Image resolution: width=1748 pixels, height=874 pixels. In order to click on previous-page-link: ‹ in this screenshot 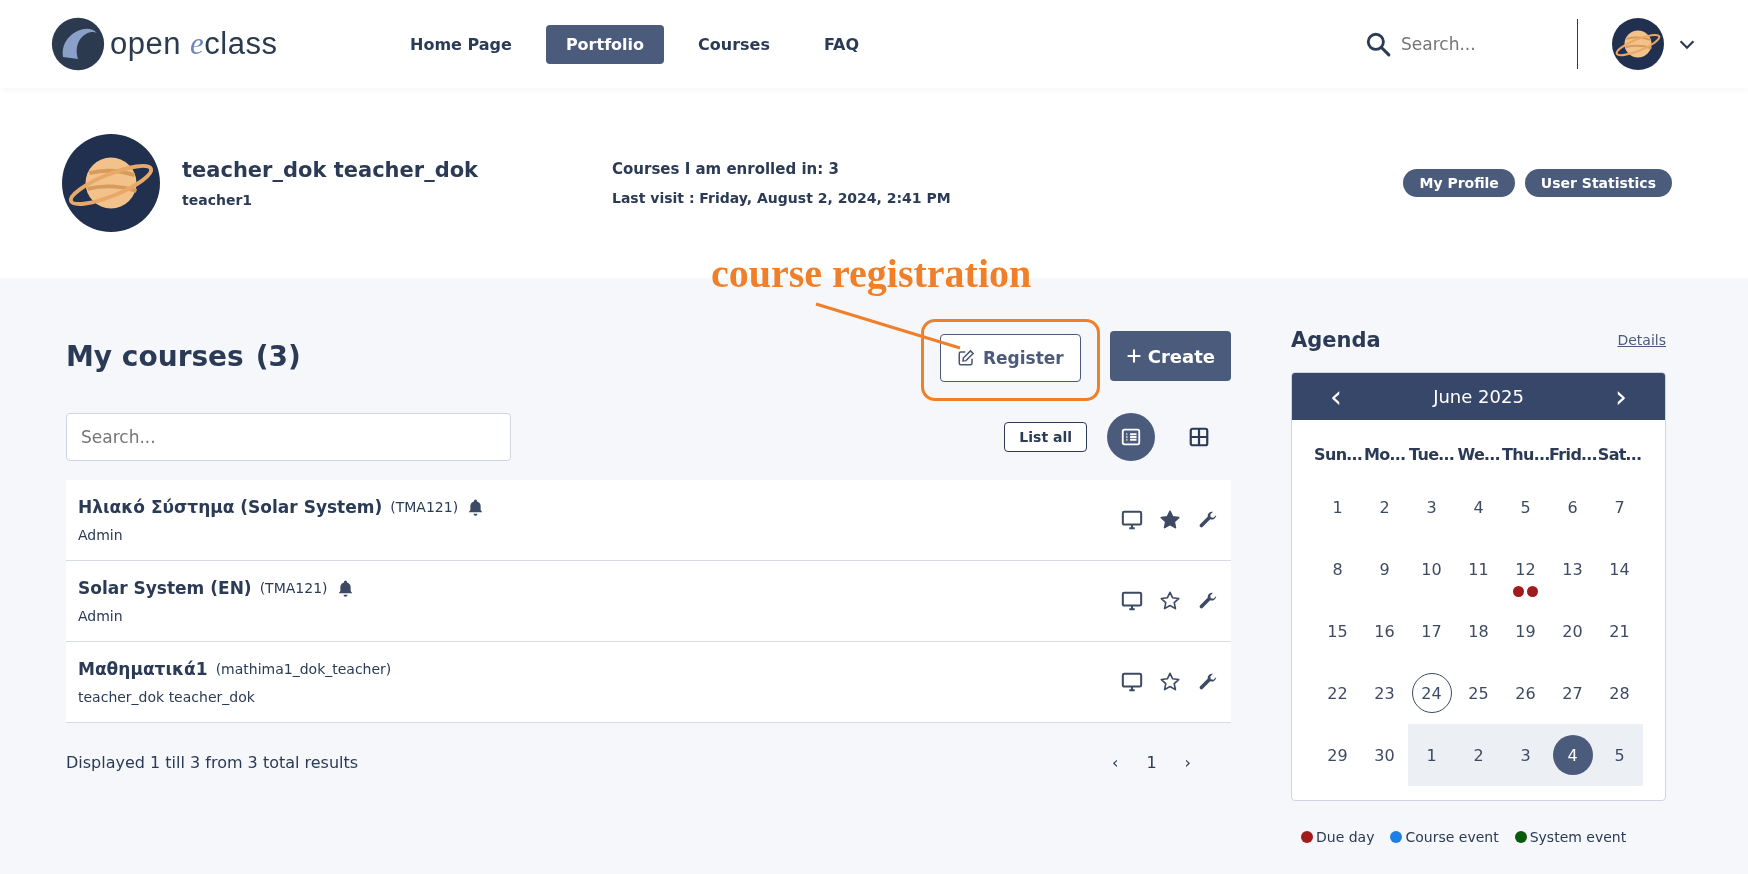, I will do `click(1115, 762)`.